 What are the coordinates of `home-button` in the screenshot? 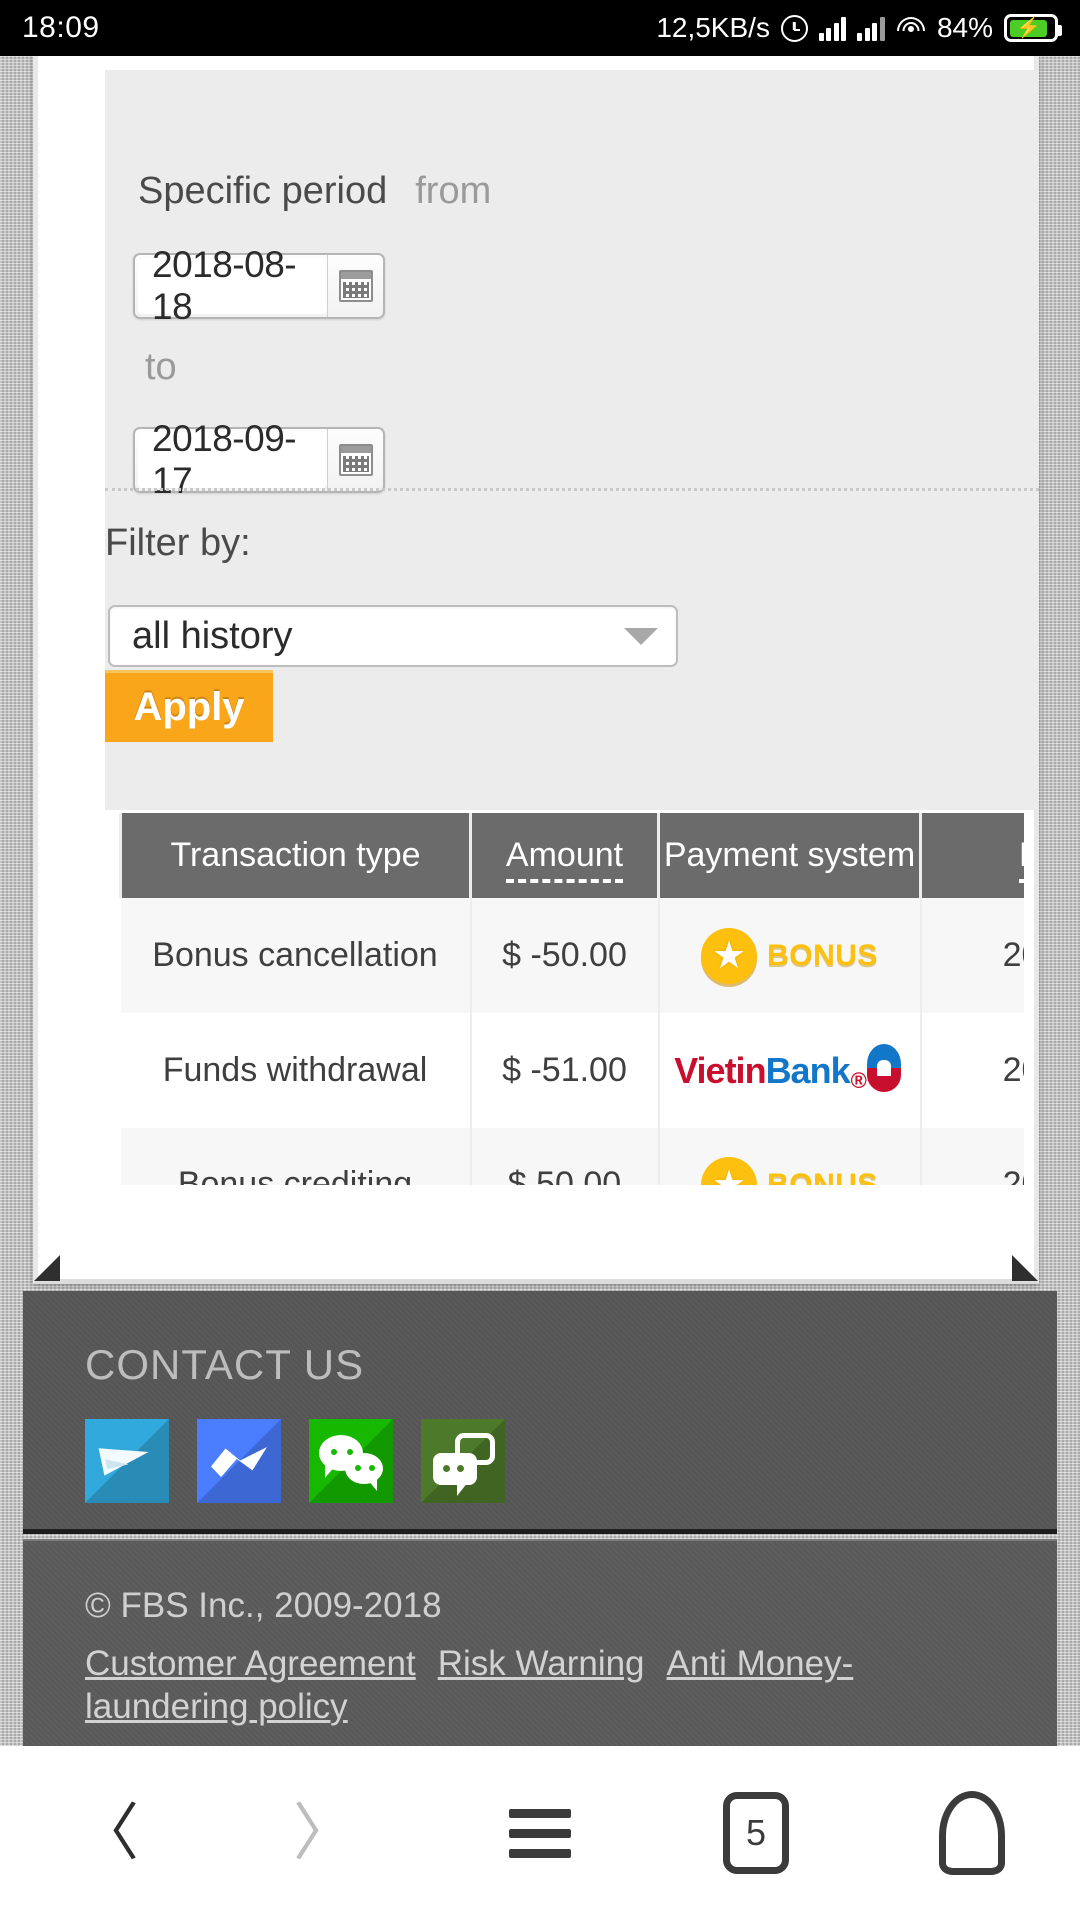 It's located at (972, 1833).